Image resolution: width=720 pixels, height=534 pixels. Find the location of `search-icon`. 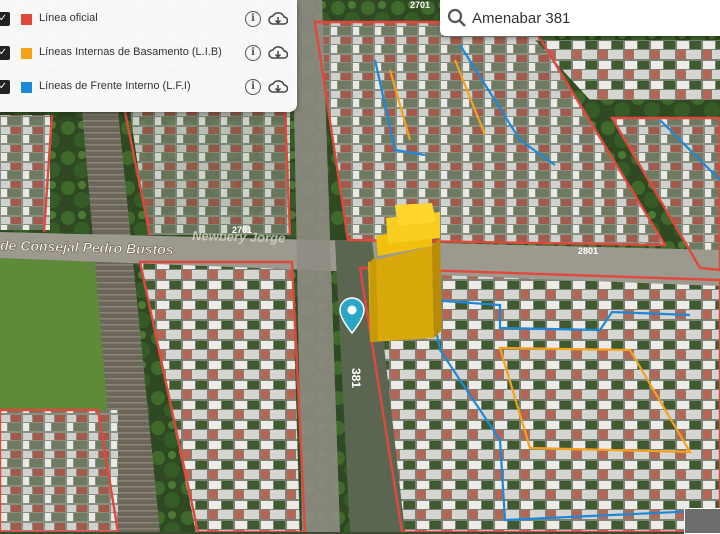

search-icon is located at coordinates (457, 18).